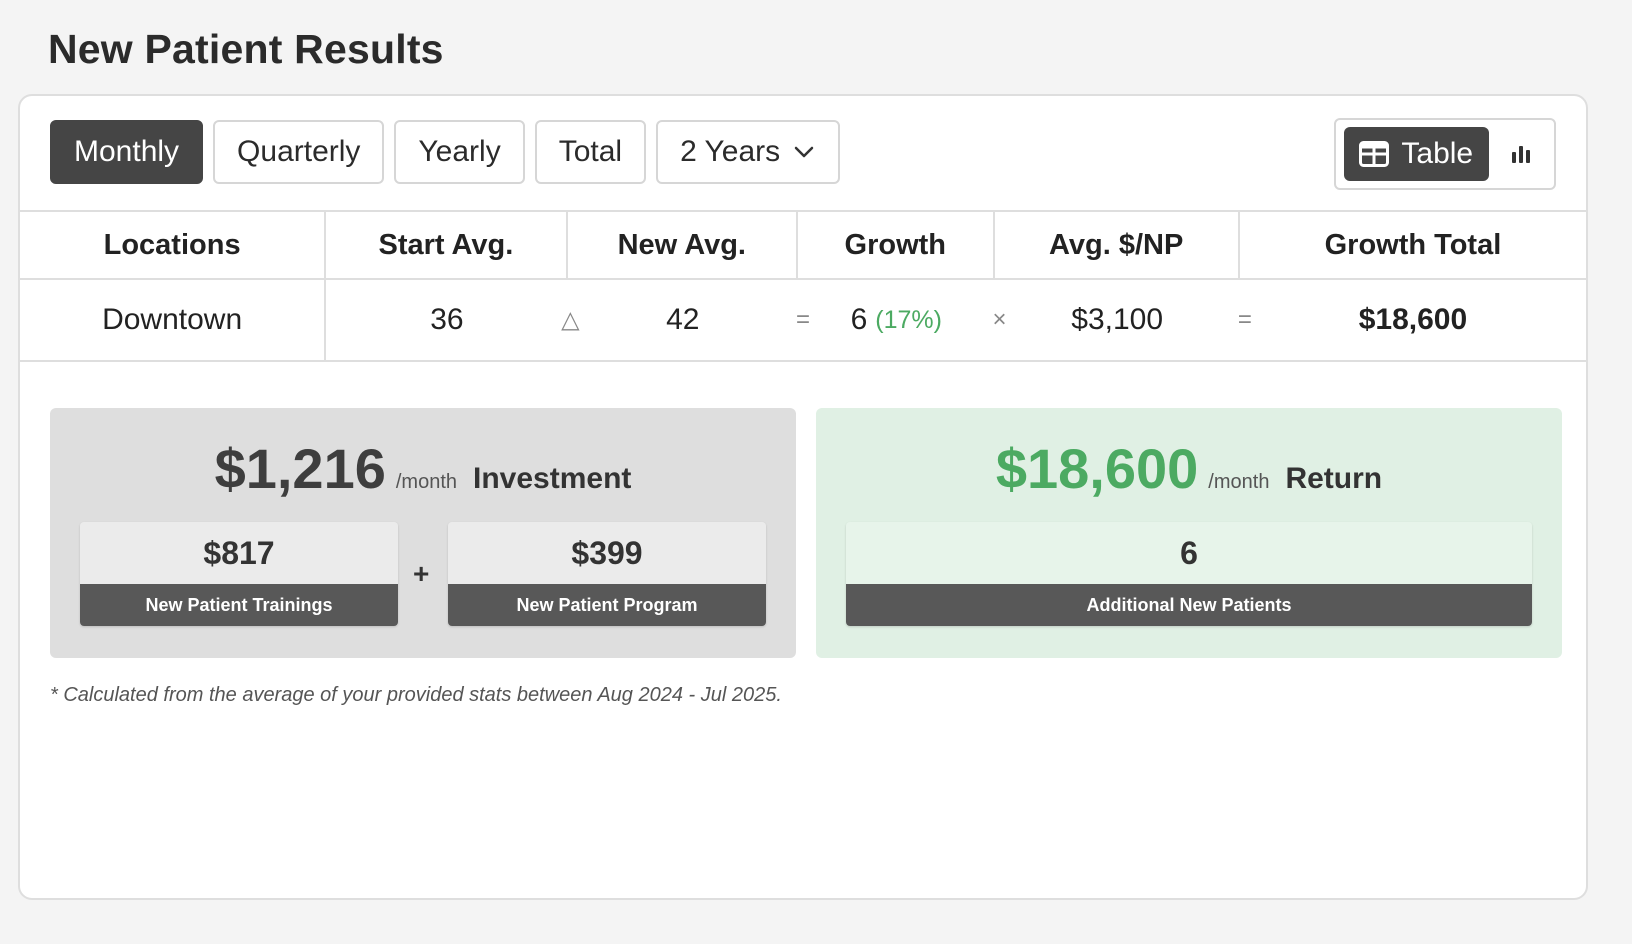 The width and height of the screenshot is (1632, 944). Describe the element at coordinates (1413, 319) in the screenshot. I see `growth-total-cell: $18,600` at that location.